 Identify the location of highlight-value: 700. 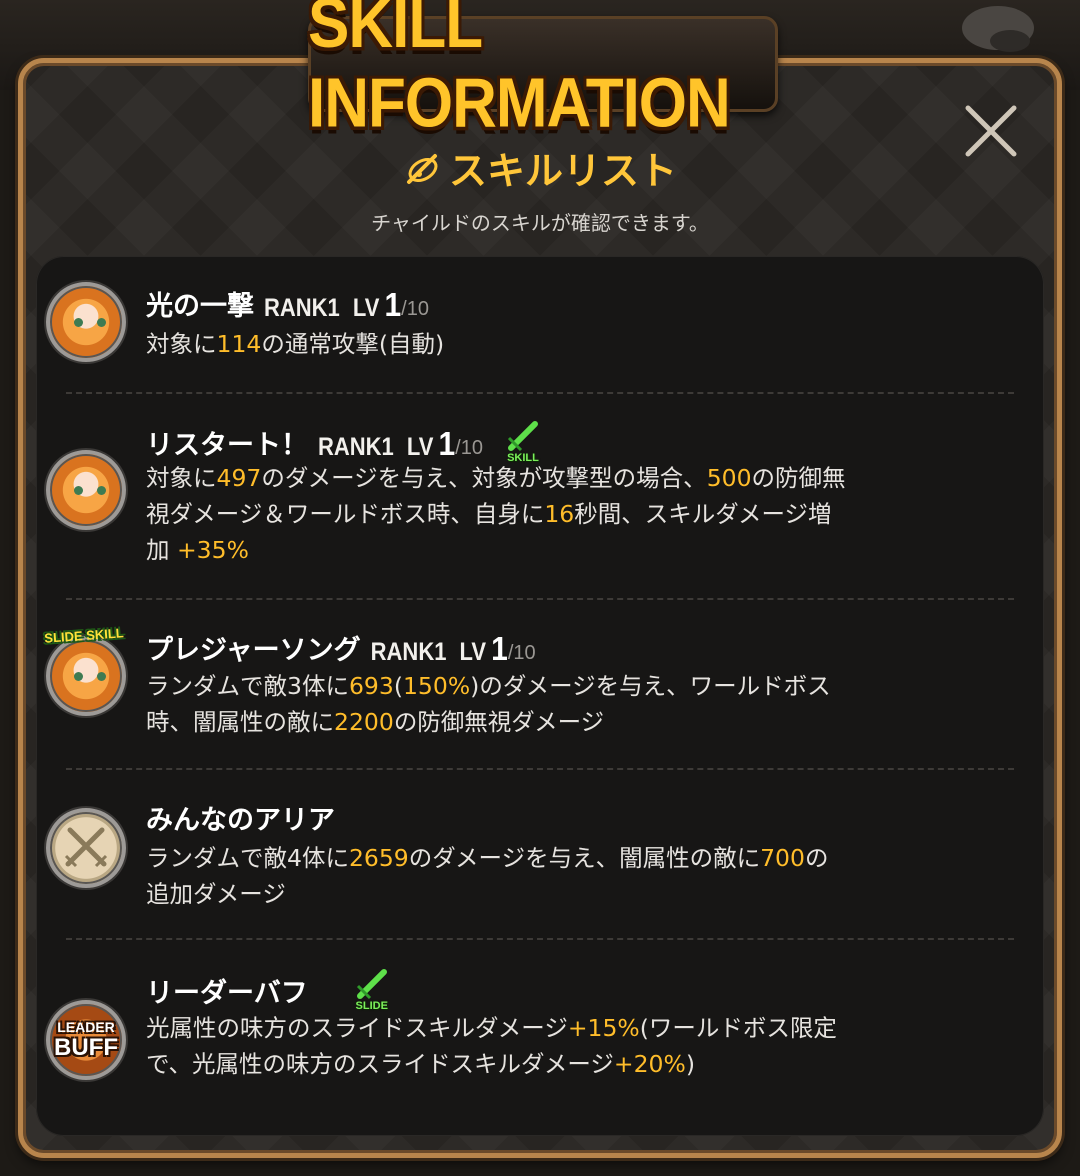
(782, 858).